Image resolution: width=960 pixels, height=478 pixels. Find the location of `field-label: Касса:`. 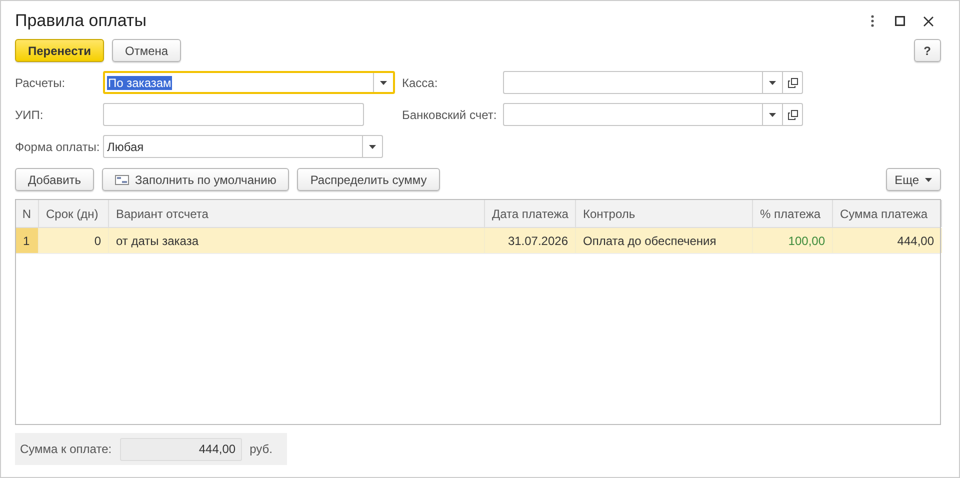

field-label: Касса: is located at coordinates (420, 83).